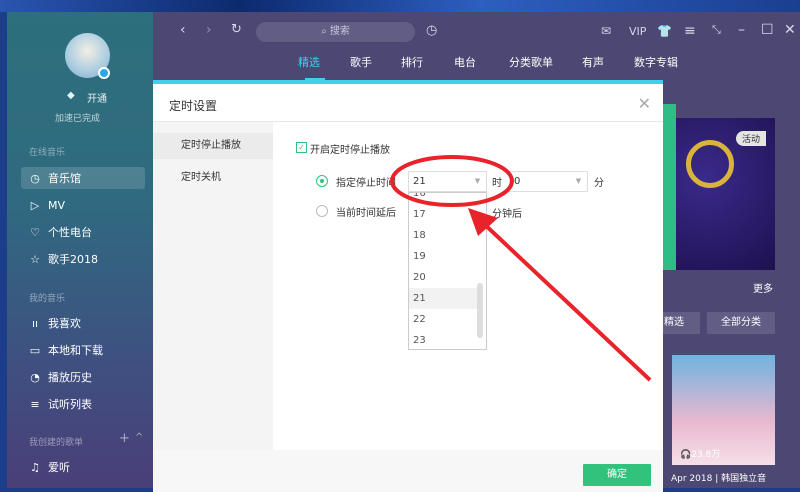 The width and height of the screenshot is (800, 492). Describe the element at coordinates (452, 181) in the screenshot. I see `annotation-circle` at that location.